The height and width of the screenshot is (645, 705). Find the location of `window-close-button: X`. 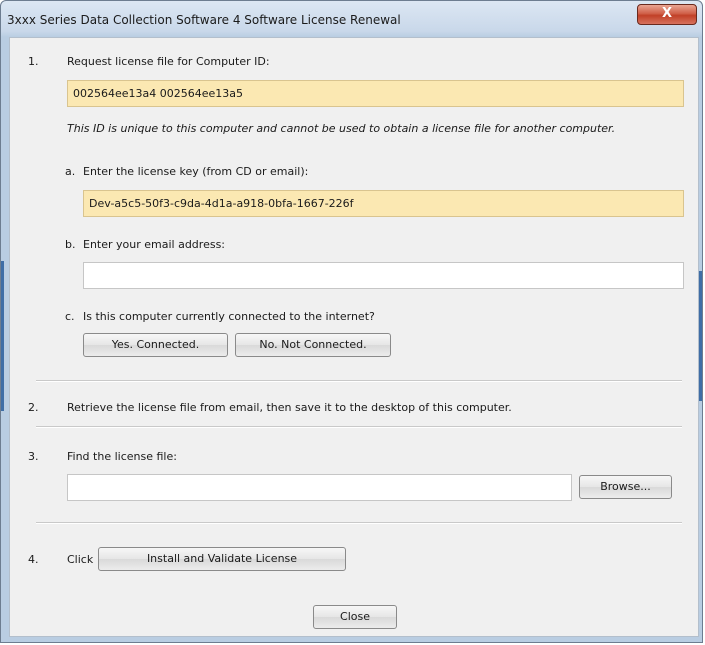

window-close-button: X is located at coordinates (667, 14).